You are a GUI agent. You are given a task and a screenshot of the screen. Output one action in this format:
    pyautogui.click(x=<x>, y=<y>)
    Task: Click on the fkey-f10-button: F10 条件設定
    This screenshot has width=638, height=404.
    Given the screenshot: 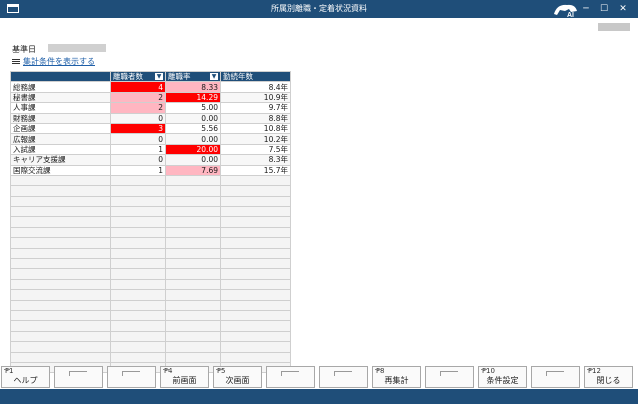 What is the action you would take?
    pyautogui.click(x=502, y=377)
    